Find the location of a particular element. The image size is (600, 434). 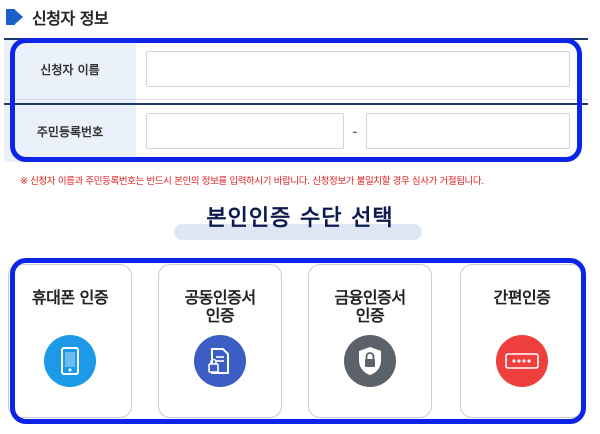

auth-title-wrap: 본인인증 수단 선택 is located at coordinates (300, 222).